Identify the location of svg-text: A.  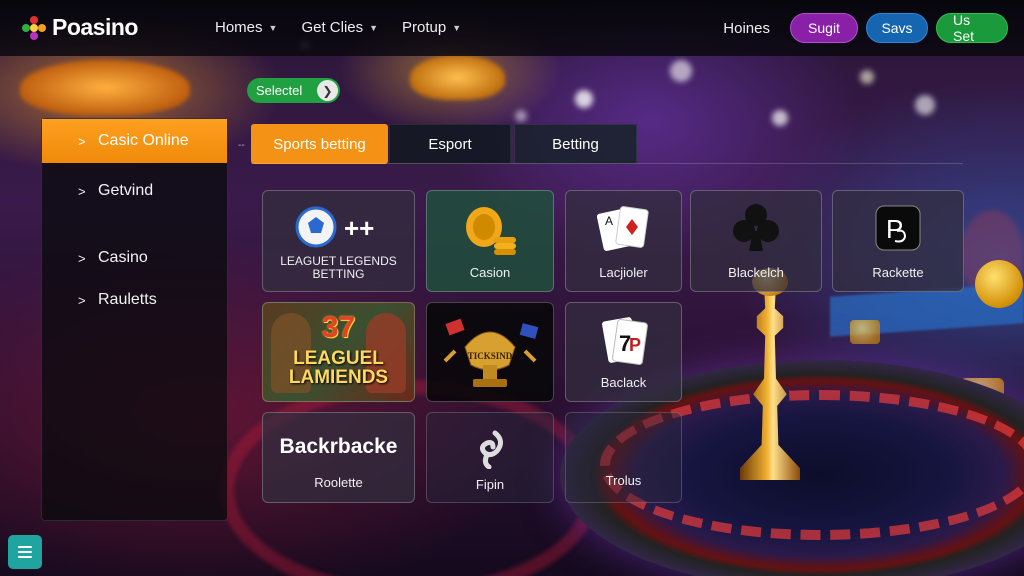
(609, 221).